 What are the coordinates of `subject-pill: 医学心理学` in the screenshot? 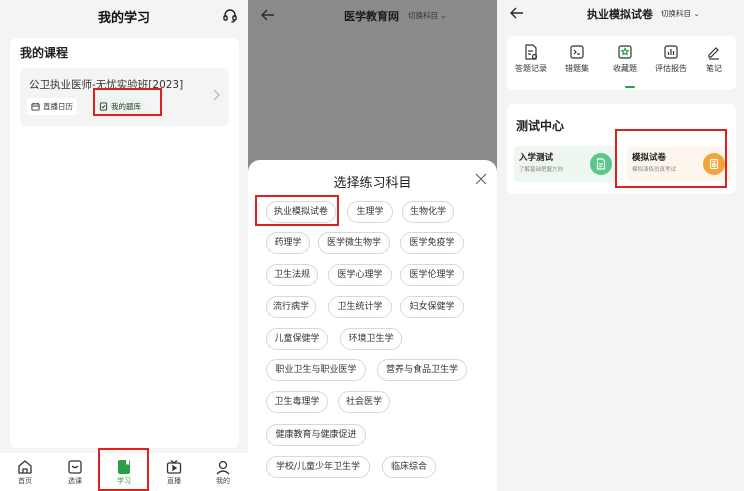 It's located at (360, 275).